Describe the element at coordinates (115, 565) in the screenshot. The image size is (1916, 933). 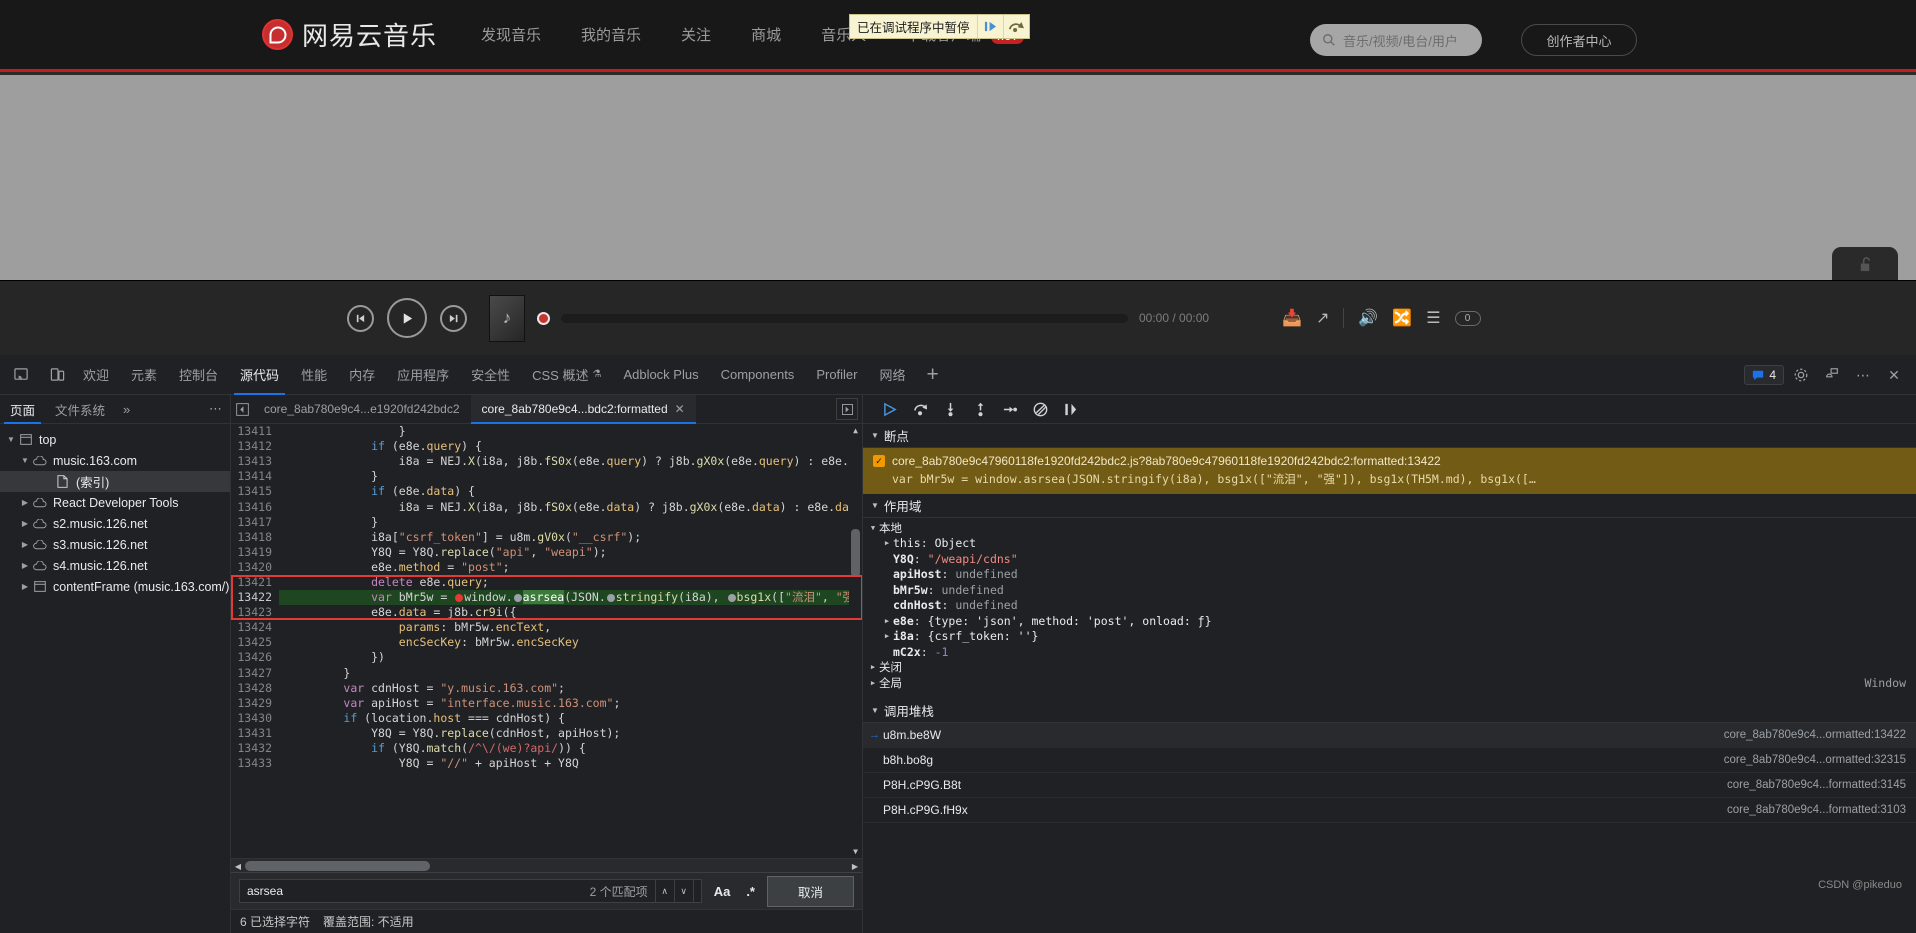
I see `tree-node-s4: ▶ s4.music.126.net` at that location.